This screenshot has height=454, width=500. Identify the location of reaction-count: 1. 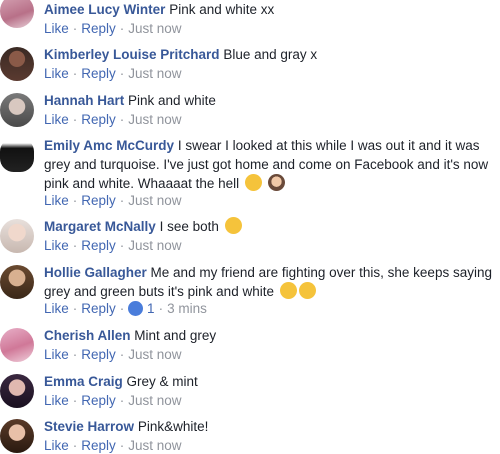
(151, 308).